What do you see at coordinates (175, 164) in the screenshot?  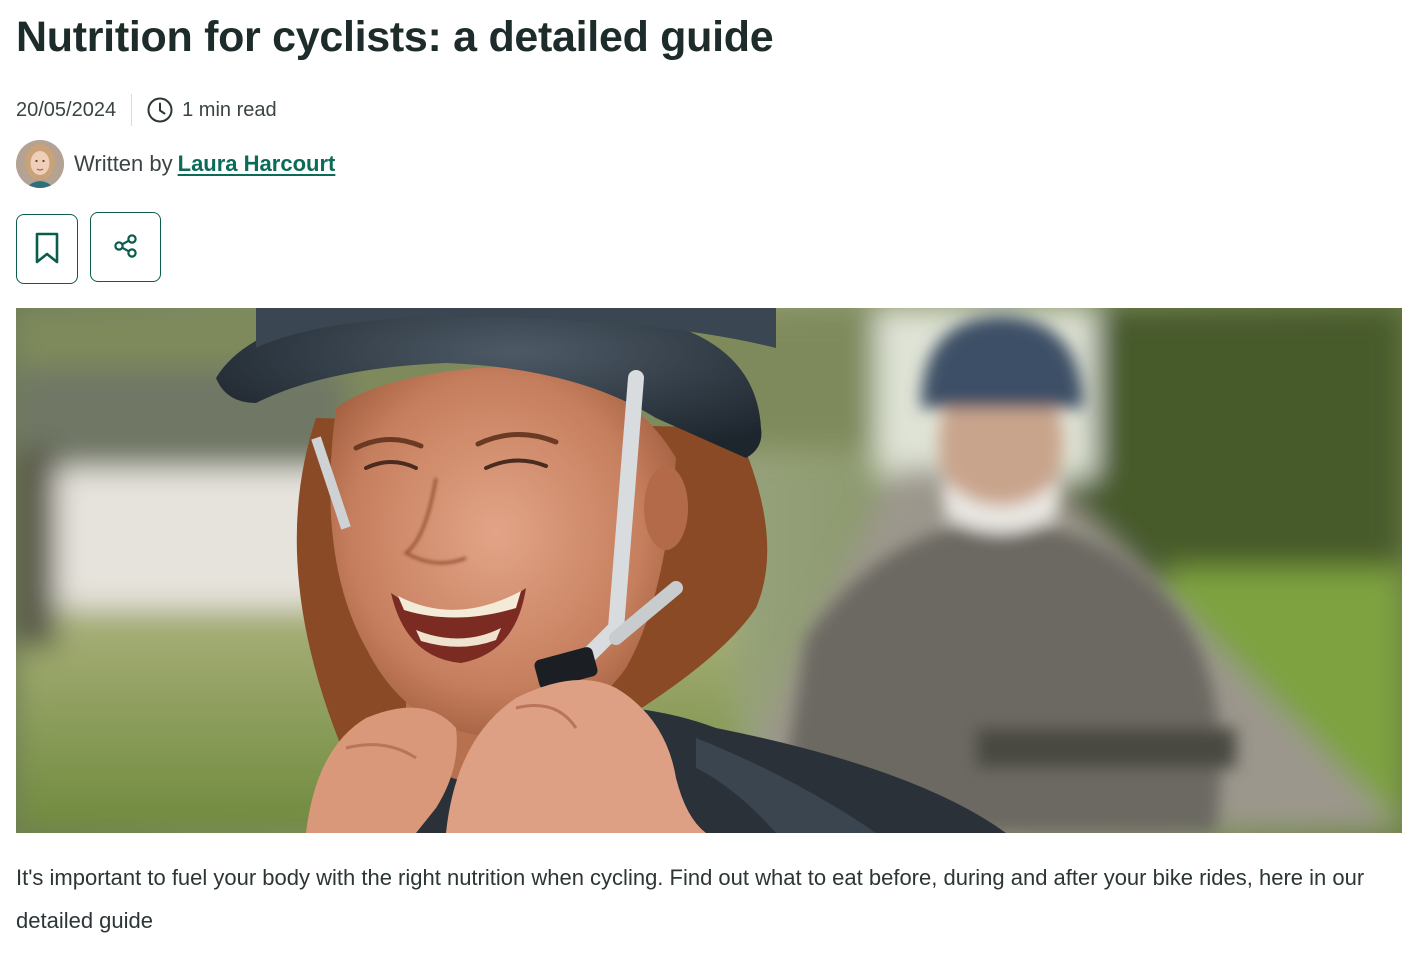 I see `author-byline: Written by Laura Harcourt` at bounding box center [175, 164].